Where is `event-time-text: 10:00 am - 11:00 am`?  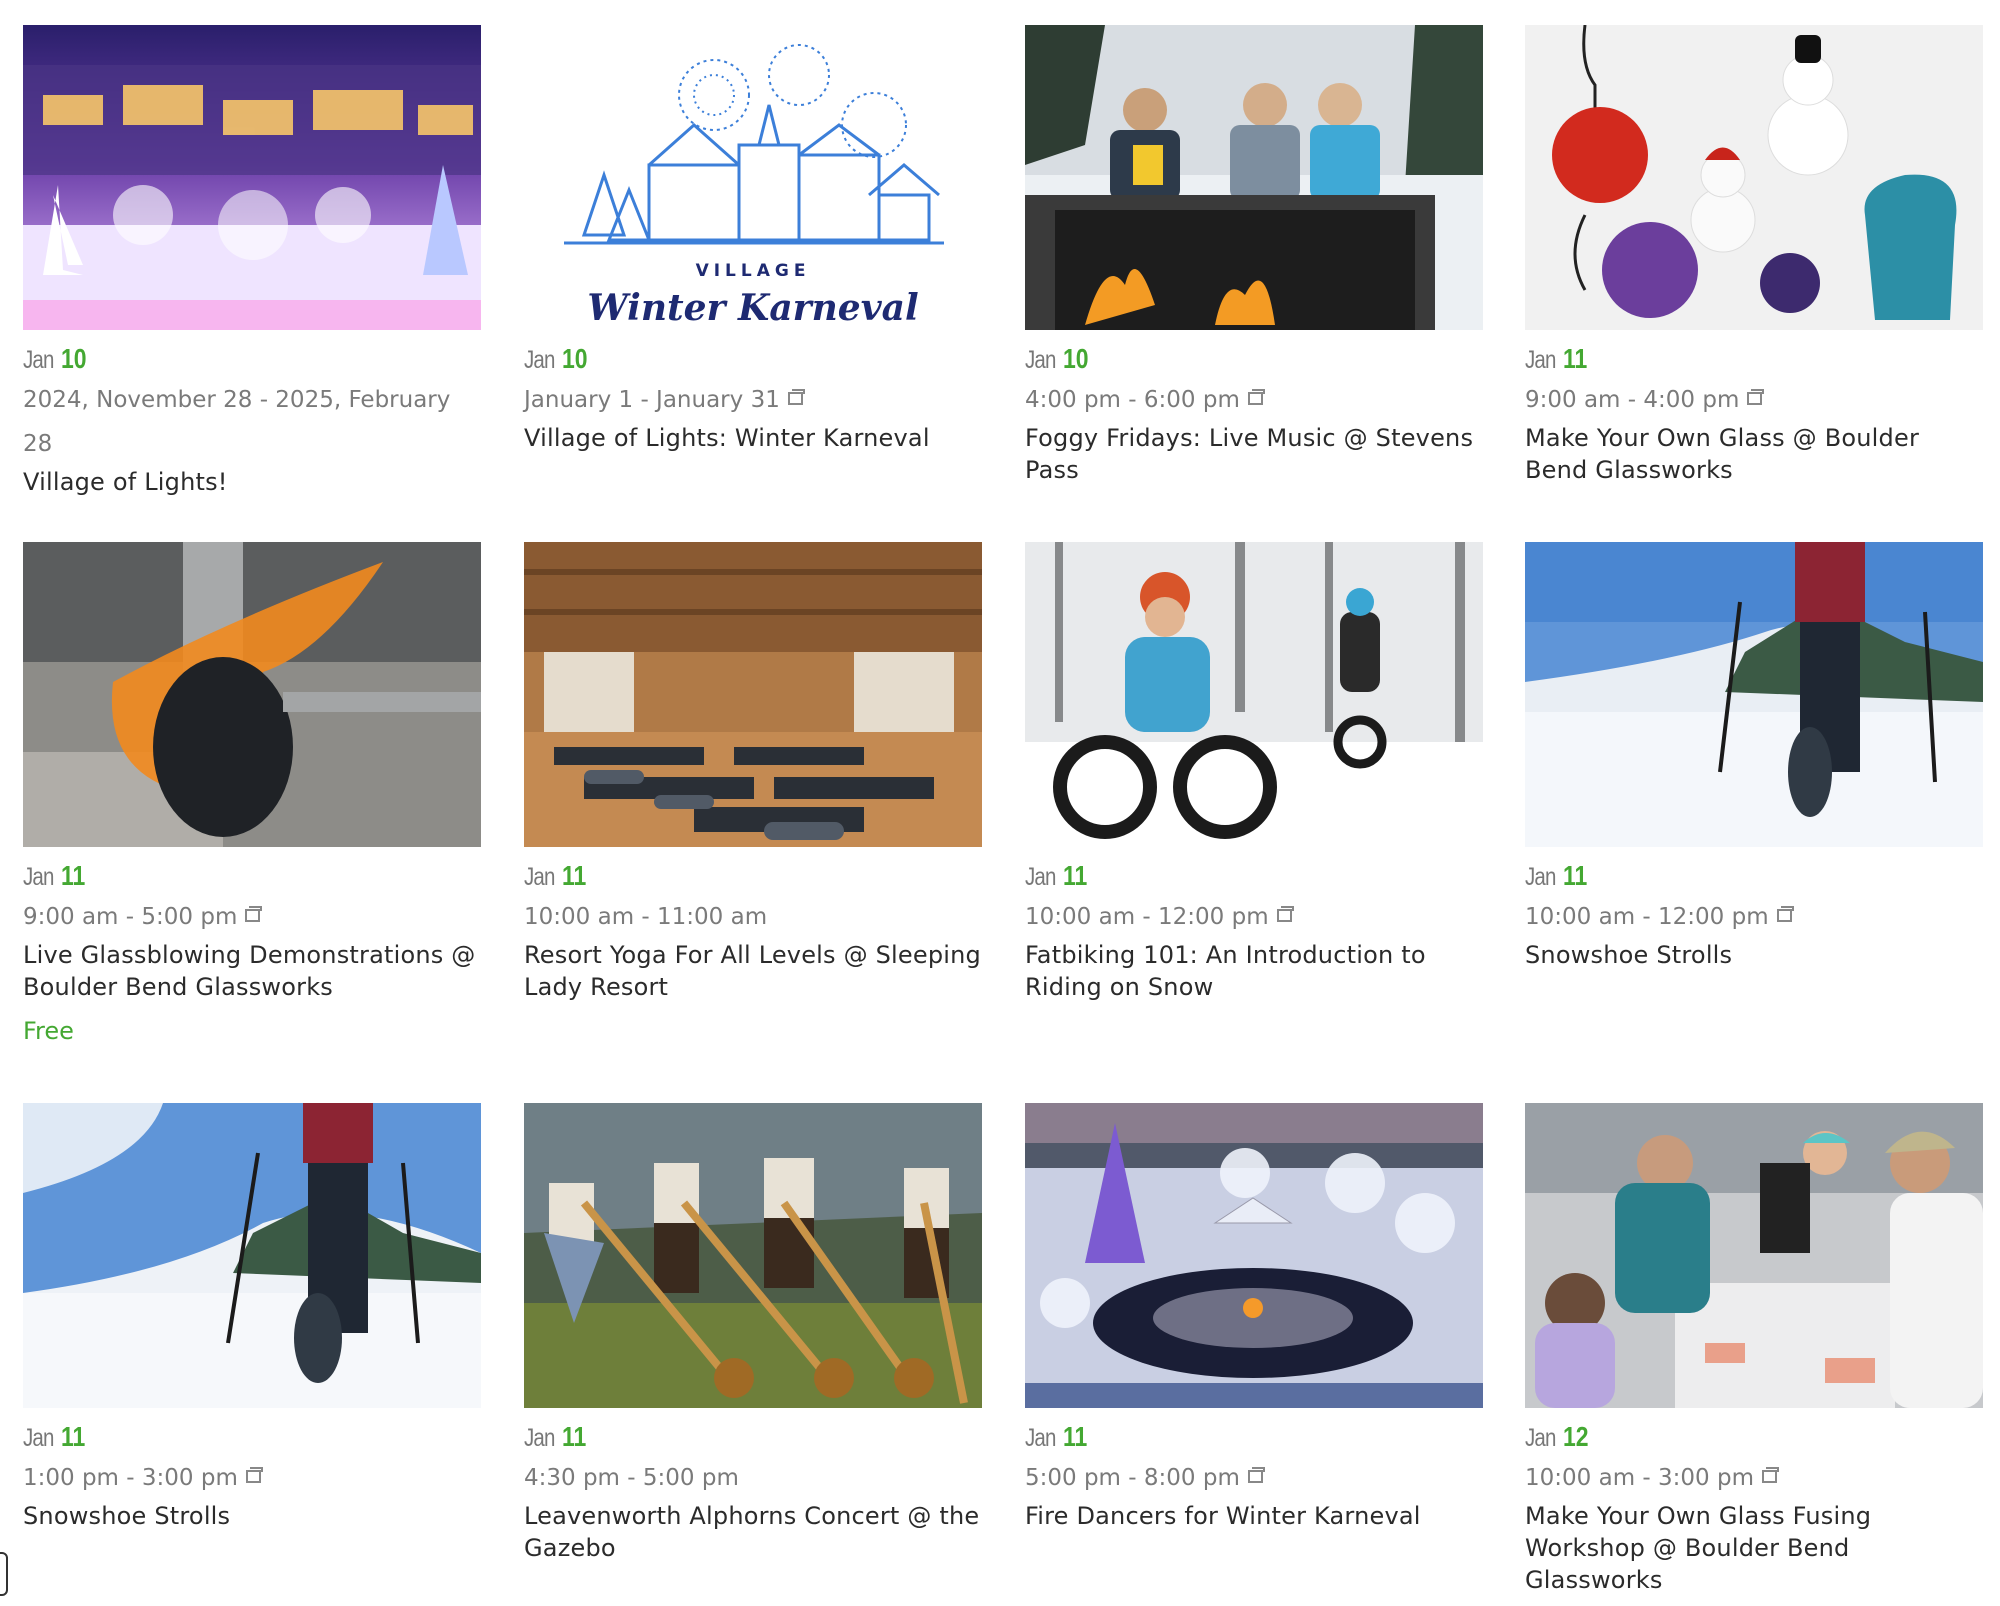
event-time-text: 10:00 am - 11:00 am is located at coordinates (646, 917).